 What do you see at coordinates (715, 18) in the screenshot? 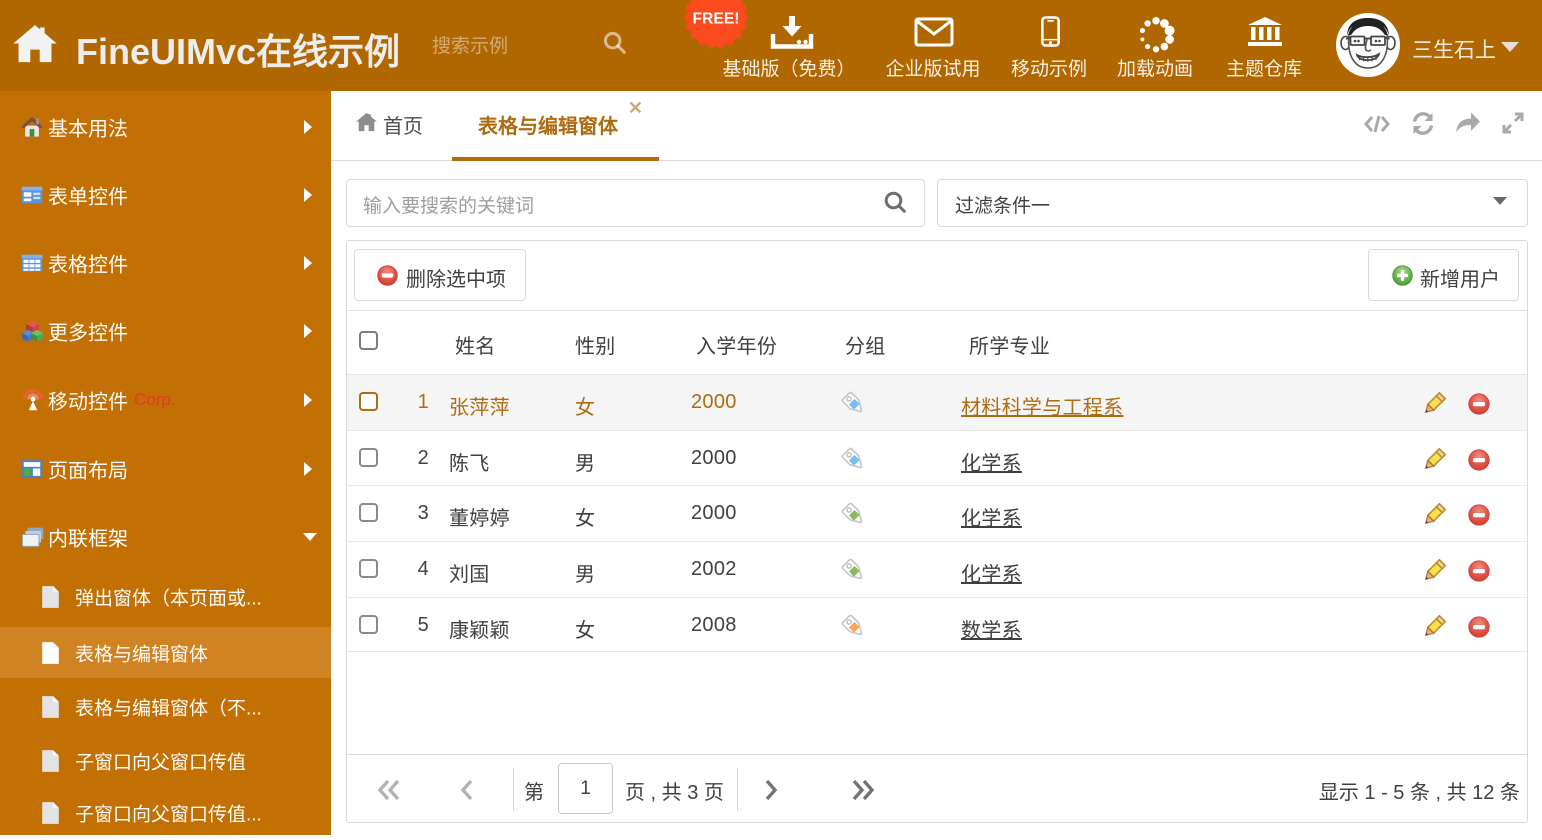
I see `svg-text: FREE!` at bounding box center [715, 18].